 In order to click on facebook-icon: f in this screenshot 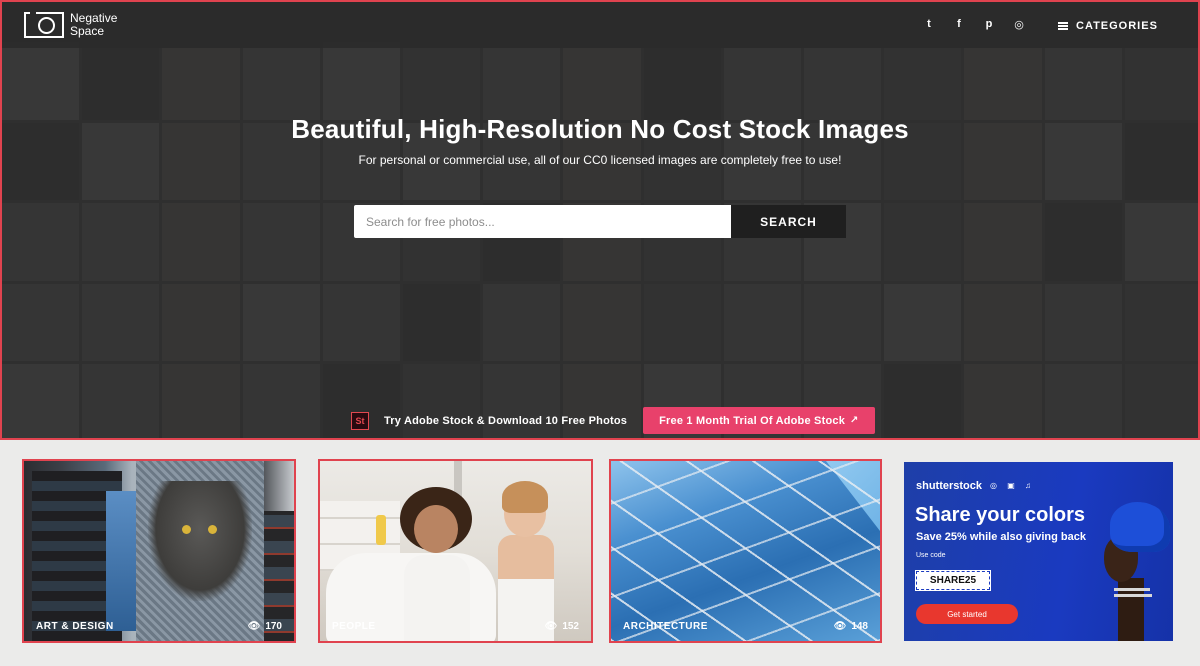, I will do `click(959, 24)`.